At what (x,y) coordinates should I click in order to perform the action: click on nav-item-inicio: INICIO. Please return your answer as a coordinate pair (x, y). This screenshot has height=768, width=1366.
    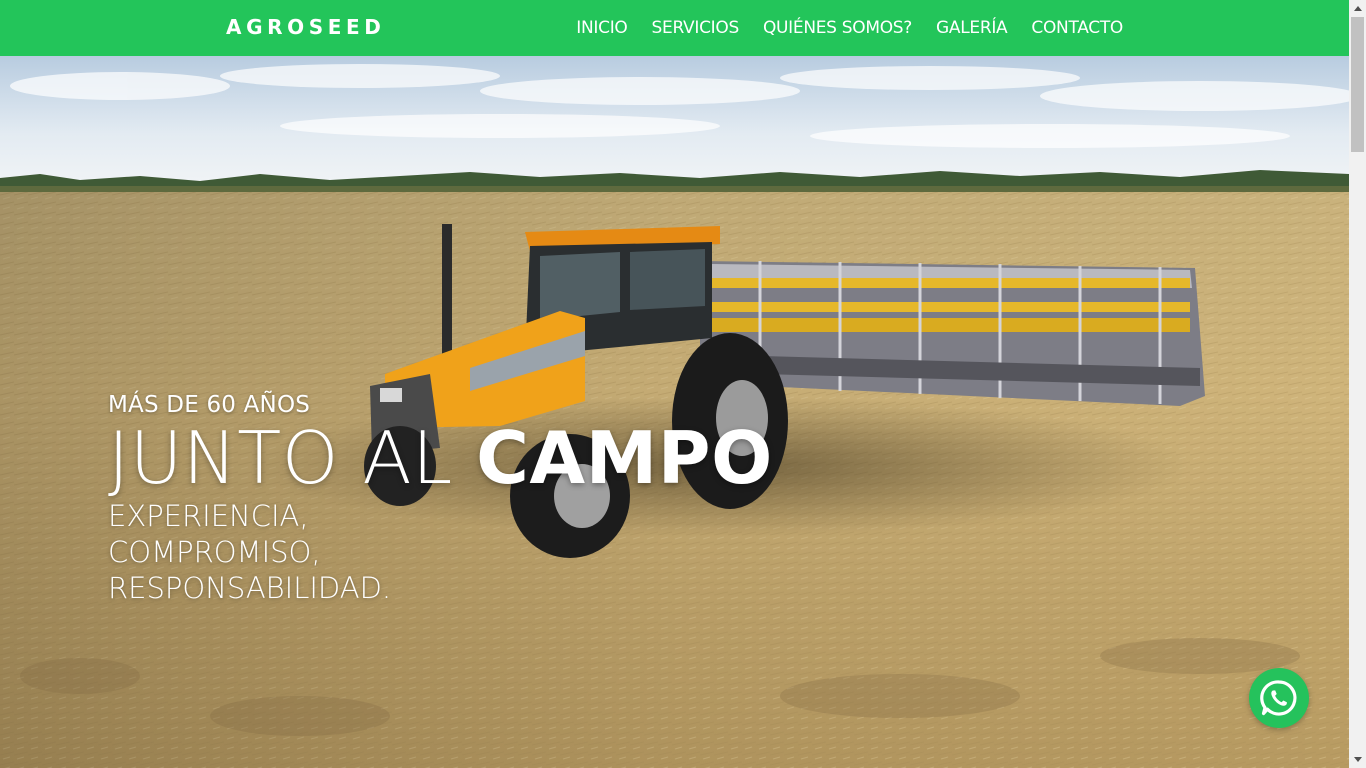
    Looking at the image, I should click on (602, 28).